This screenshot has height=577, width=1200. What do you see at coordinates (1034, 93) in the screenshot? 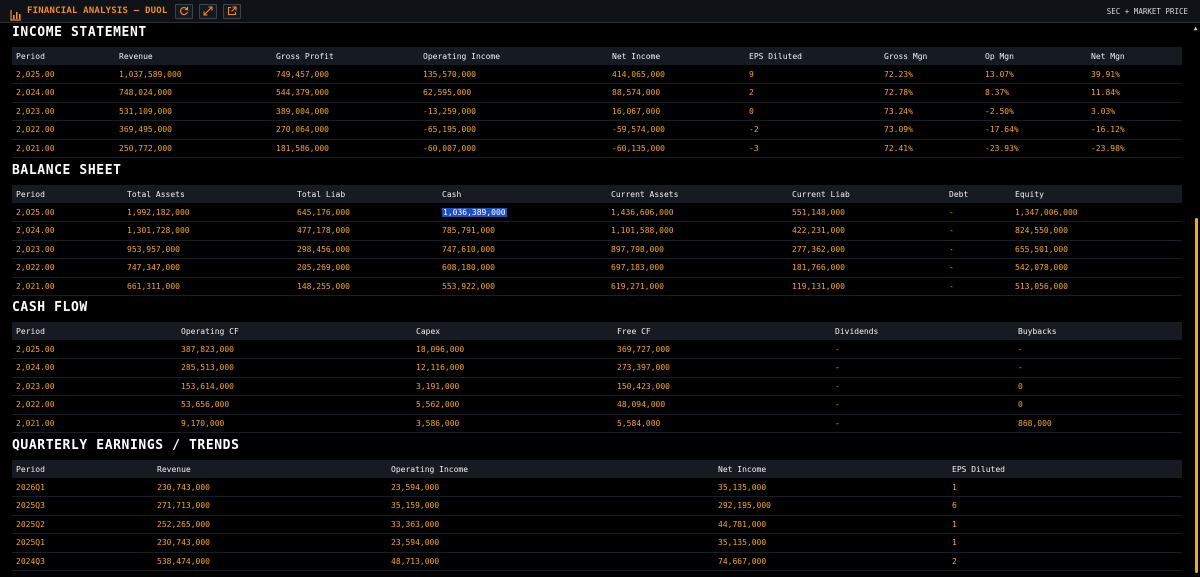
I see `table-cell: 8.37%` at bounding box center [1034, 93].